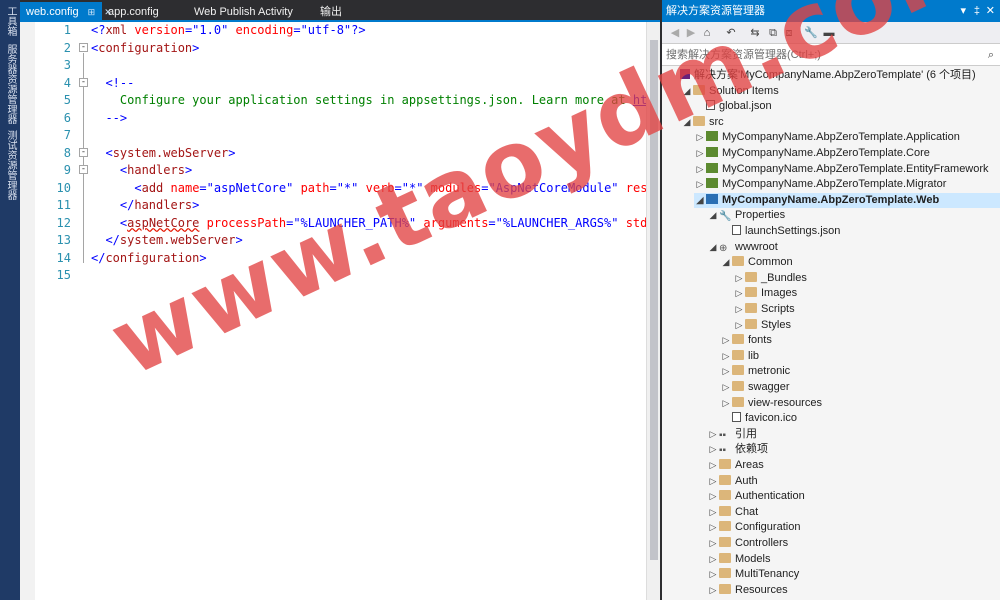 The image size is (1000, 600). I want to click on editor-scrollbar, so click(653, 311).